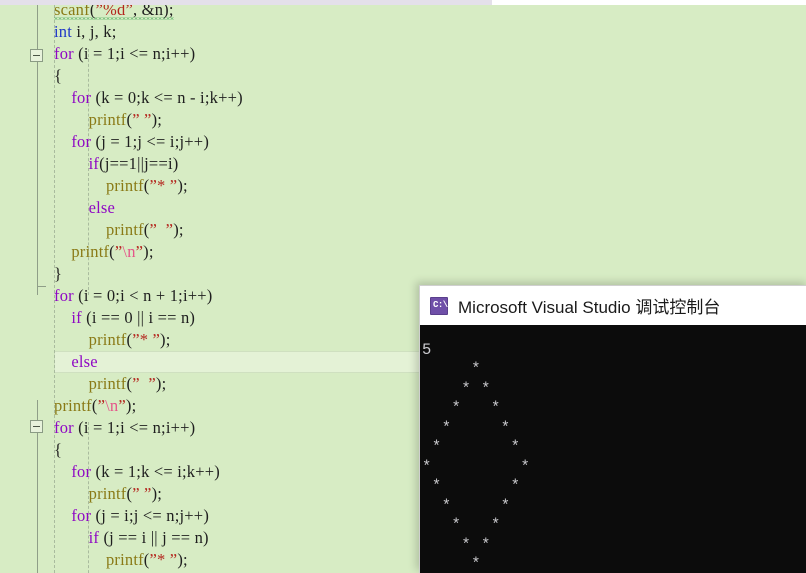 The image size is (806, 573). Describe the element at coordinates (58, 274) in the screenshot. I see `code-line: }` at that location.